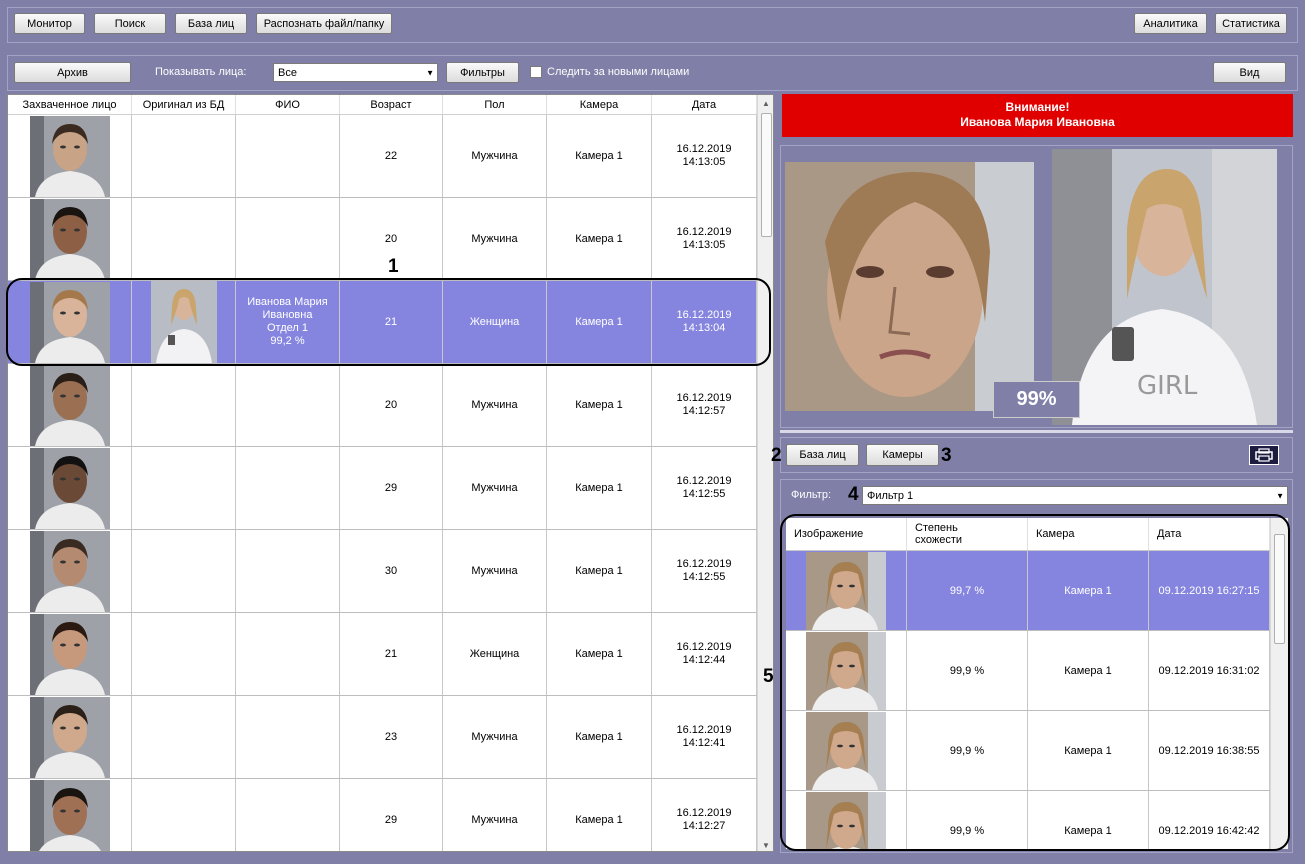 This screenshot has height=864, width=1305. What do you see at coordinates (391, 104) in the screenshot?
I see `col-age: Возраст` at bounding box center [391, 104].